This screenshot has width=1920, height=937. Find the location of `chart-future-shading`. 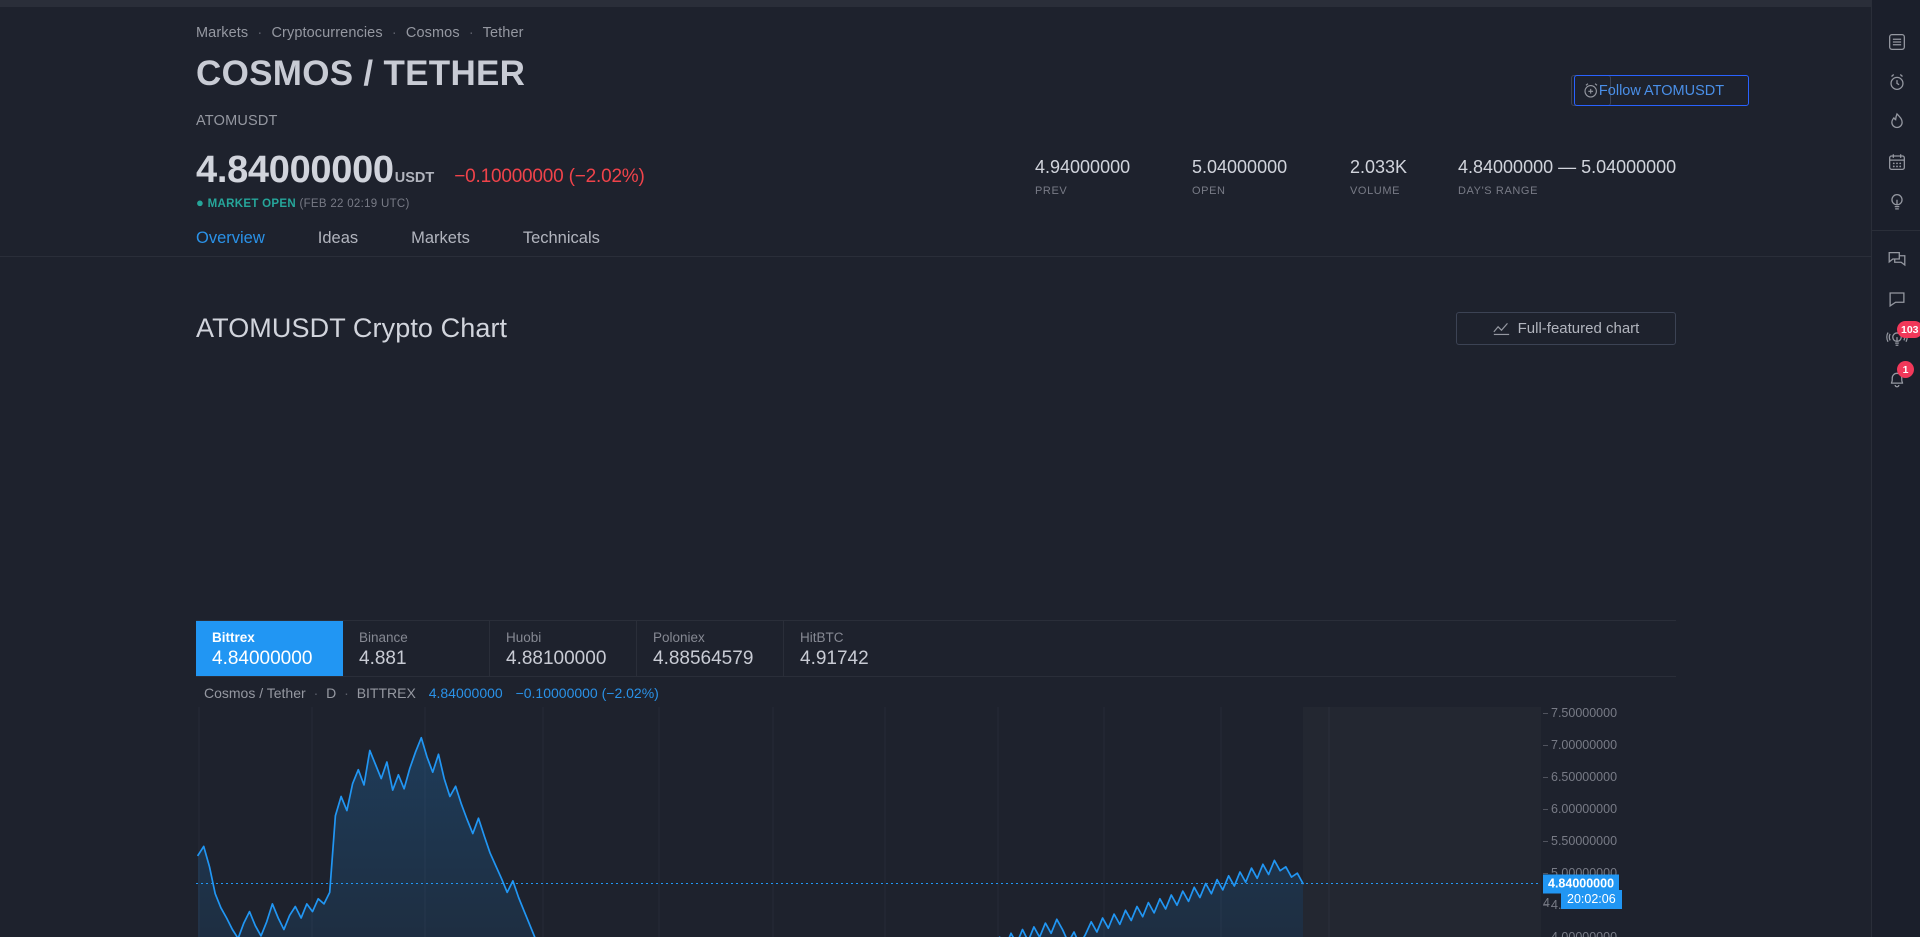

chart-future-shading is located at coordinates (1422, 822).